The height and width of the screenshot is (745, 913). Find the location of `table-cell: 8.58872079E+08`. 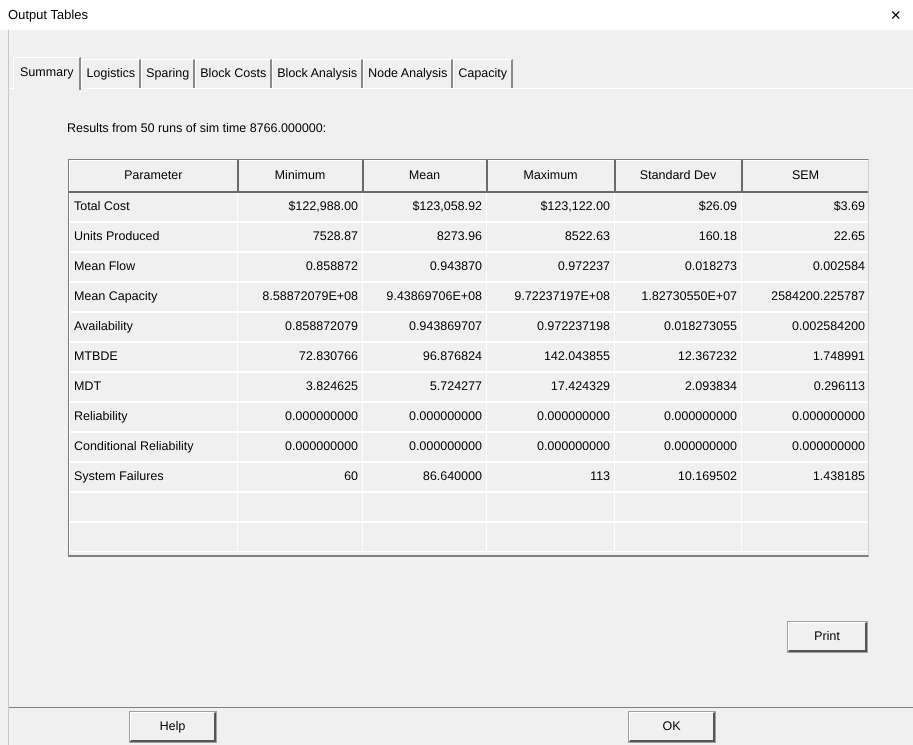

table-cell: 8.58872079E+08 is located at coordinates (300, 297).